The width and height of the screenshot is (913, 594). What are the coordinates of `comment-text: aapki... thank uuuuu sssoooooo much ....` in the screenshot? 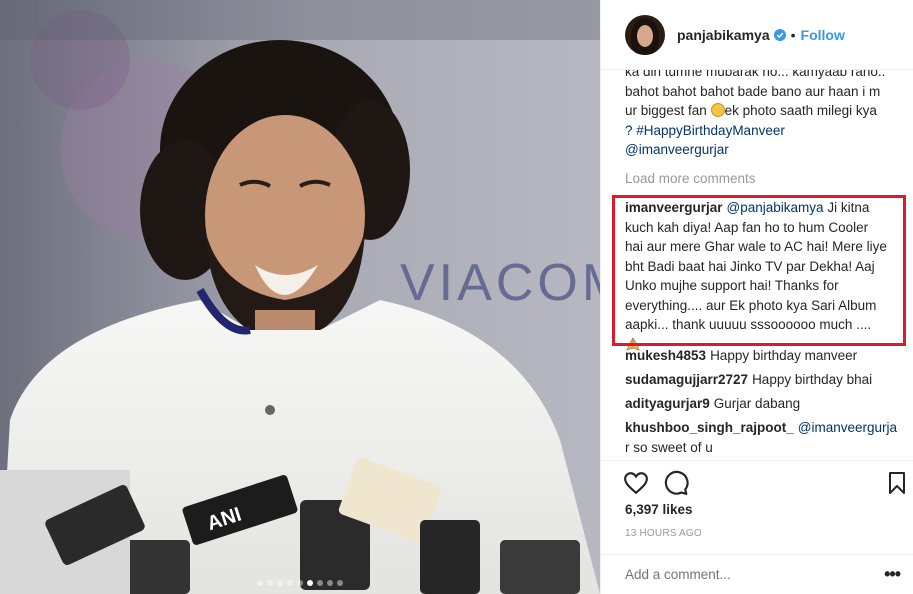 It's located at (748, 324).